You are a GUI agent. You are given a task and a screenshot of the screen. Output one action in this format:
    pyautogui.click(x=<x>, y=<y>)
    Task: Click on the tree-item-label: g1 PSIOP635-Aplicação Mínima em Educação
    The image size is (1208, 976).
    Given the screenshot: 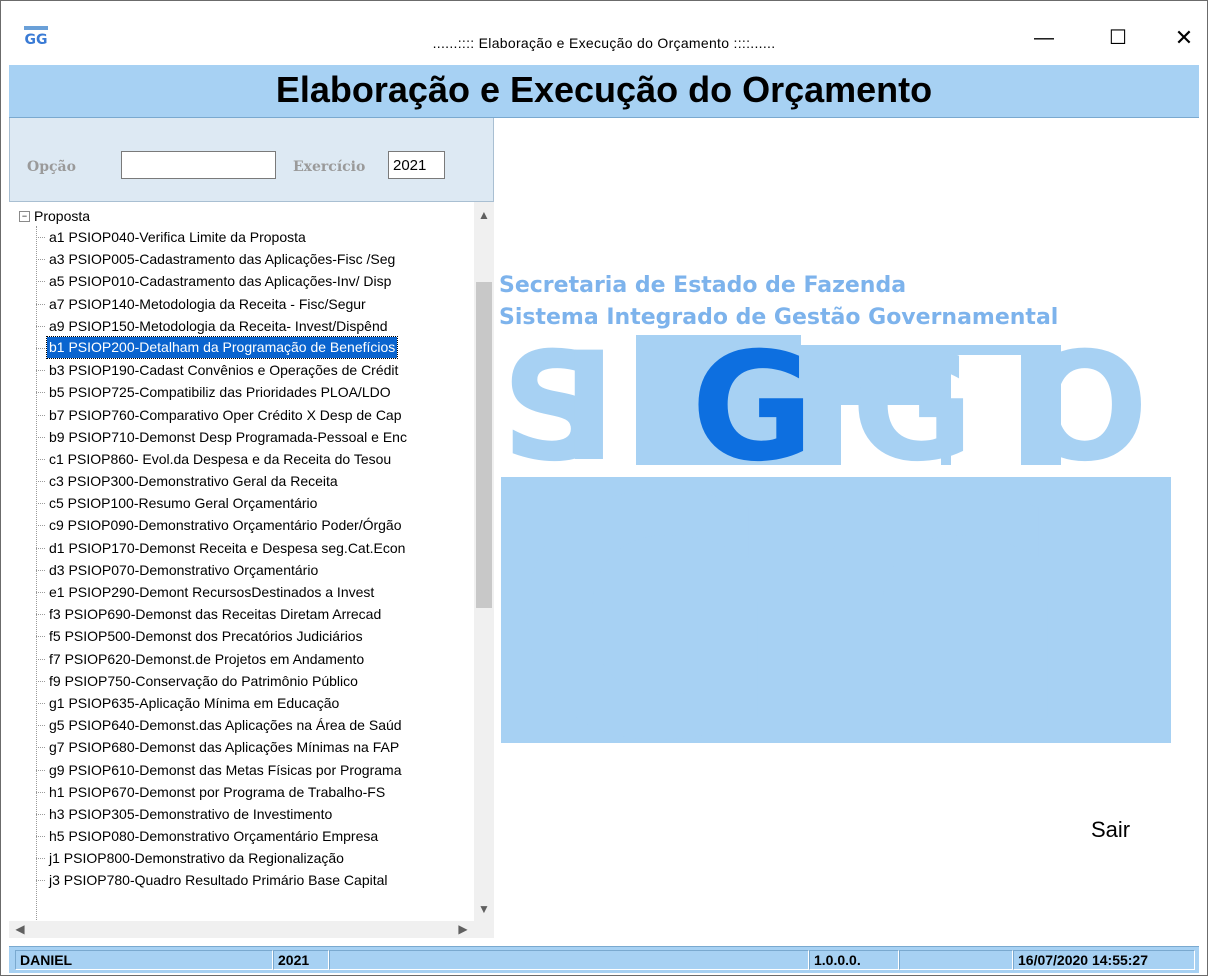 What is the action you would take?
    pyautogui.click(x=194, y=702)
    